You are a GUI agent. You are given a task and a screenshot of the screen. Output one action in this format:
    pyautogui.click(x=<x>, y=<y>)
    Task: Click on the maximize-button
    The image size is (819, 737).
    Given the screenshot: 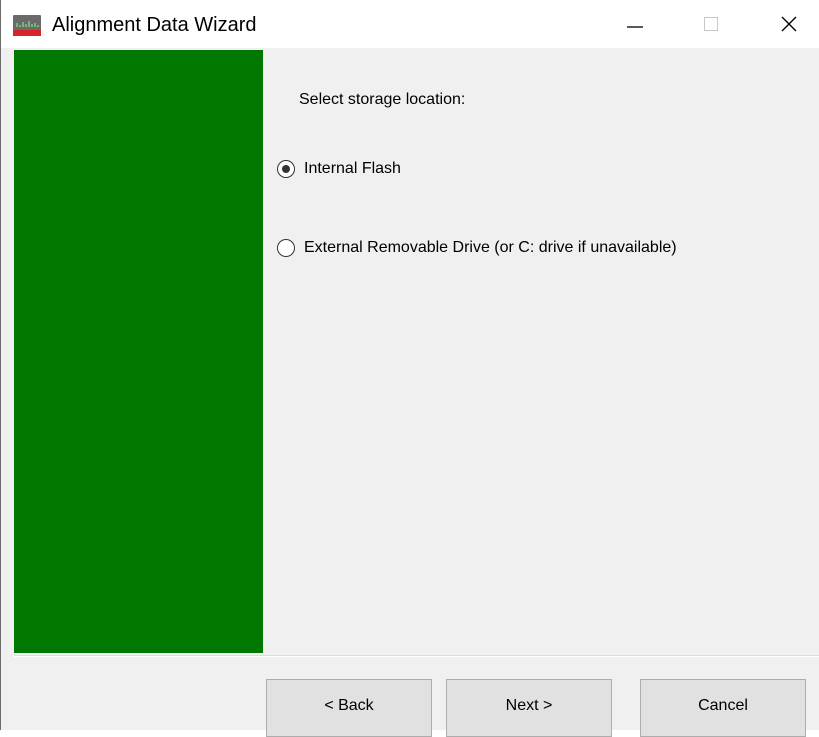 What is the action you would take?
    pyautogui.click(x=711, y=24)
    